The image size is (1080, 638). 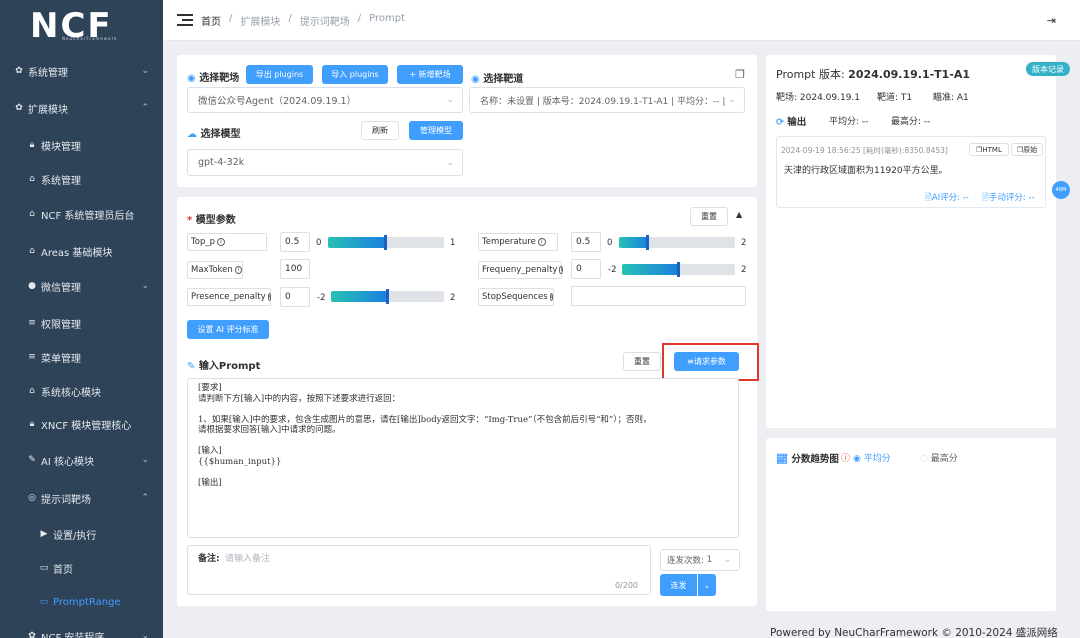 I want to click on version-title: Prompt 版本: 2024.09.19.1-T1-A1, so click(x=873, y=74).